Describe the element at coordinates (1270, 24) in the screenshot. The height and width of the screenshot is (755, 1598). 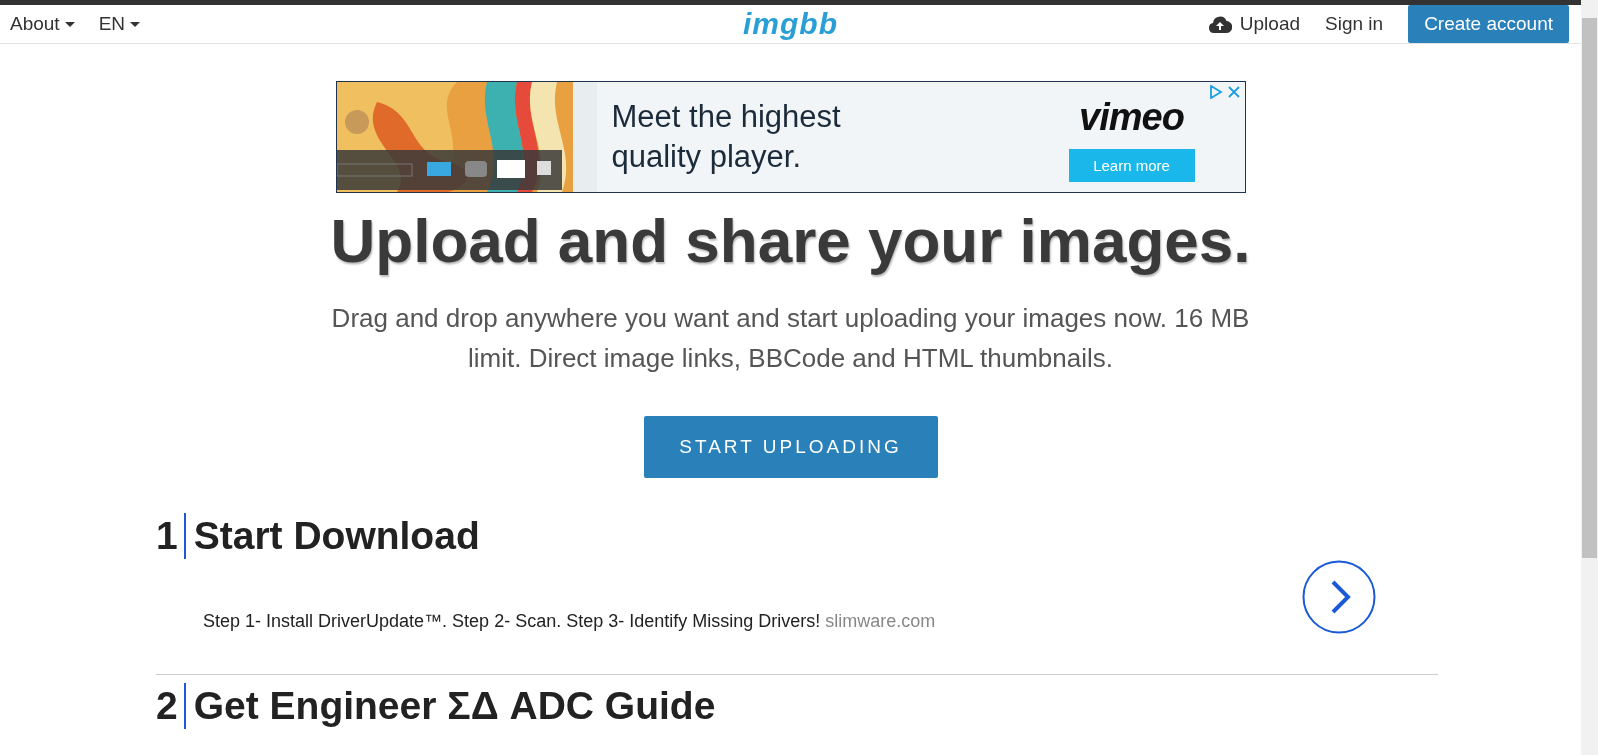
I see `upload-link: Upload` at that location.